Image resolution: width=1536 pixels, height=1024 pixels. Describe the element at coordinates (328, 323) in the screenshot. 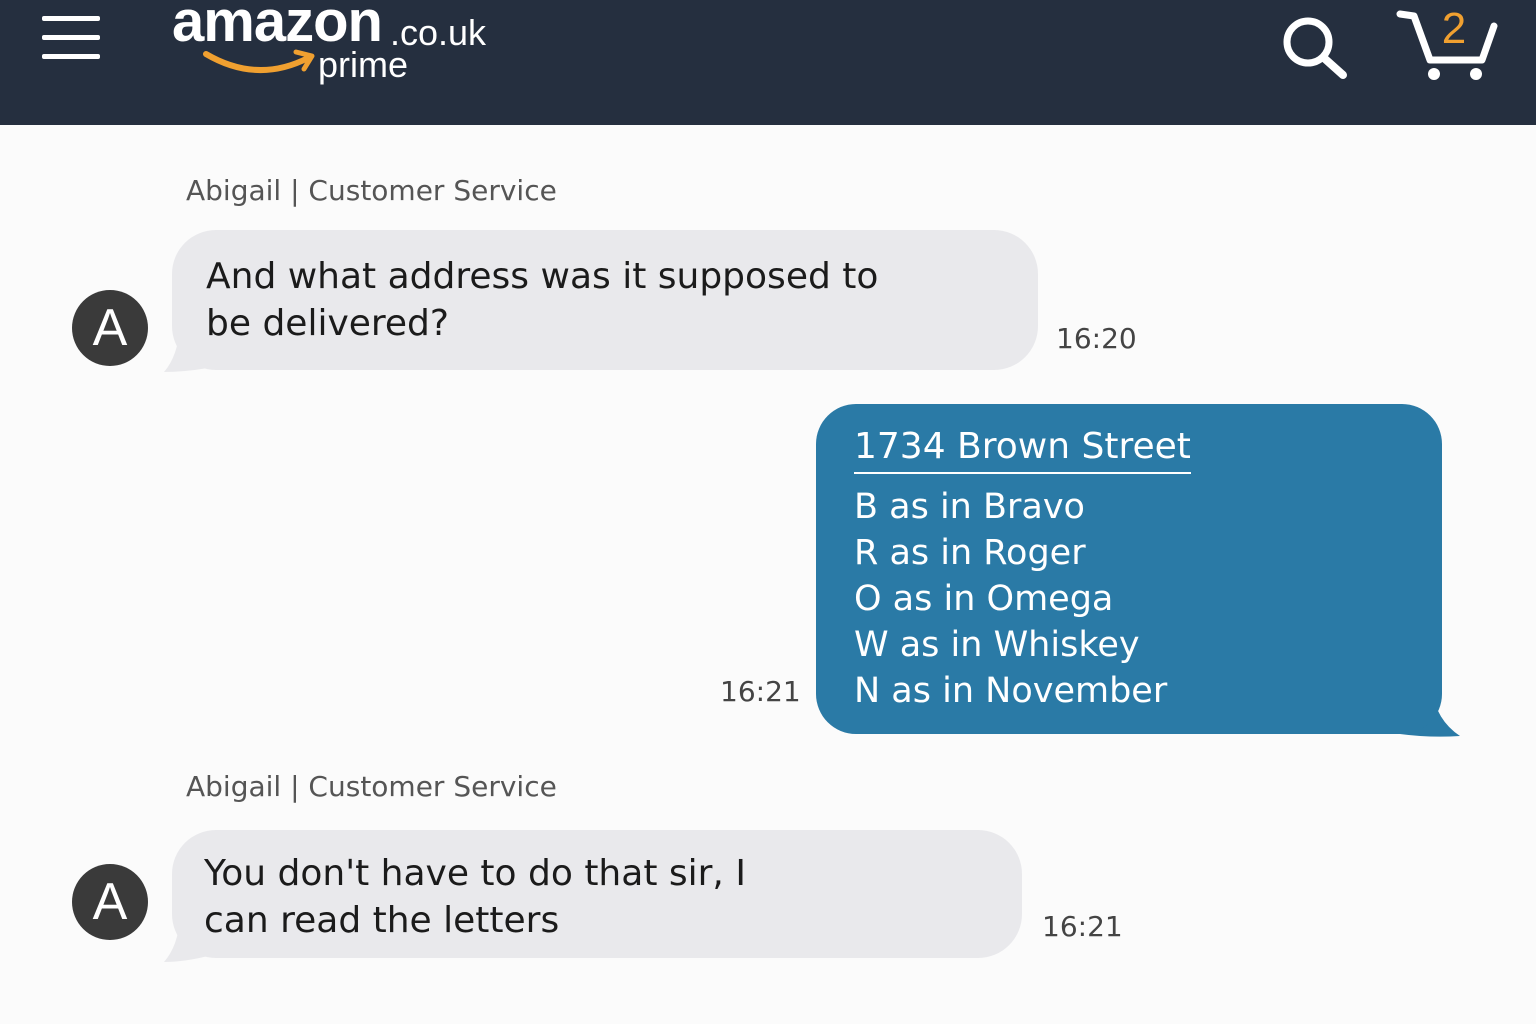

I see `message-line: be delivered?` at that location.